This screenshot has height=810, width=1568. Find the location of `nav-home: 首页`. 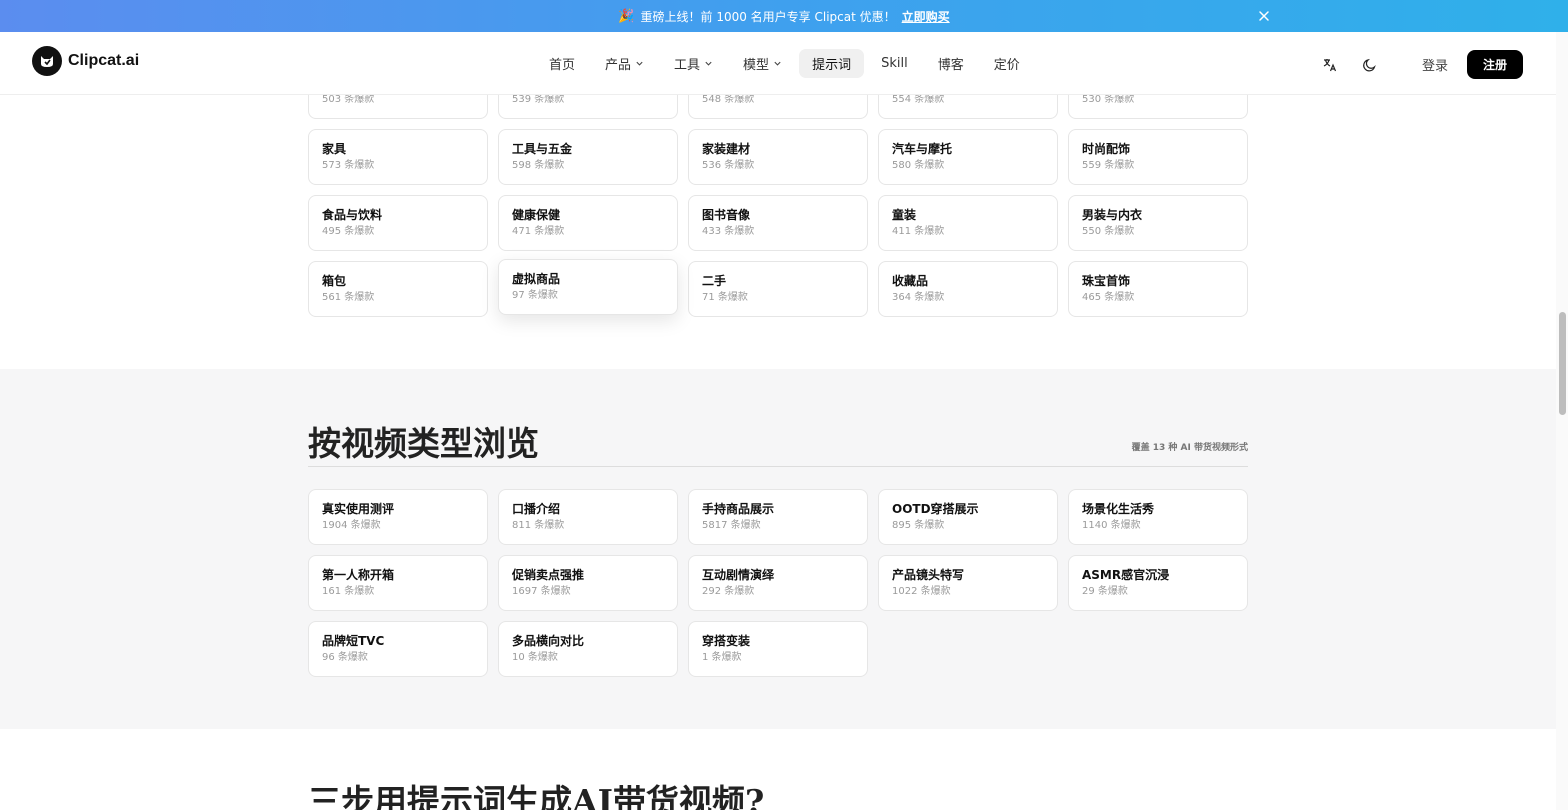

nav-home: 首页 is located at coordinates (562, 63).